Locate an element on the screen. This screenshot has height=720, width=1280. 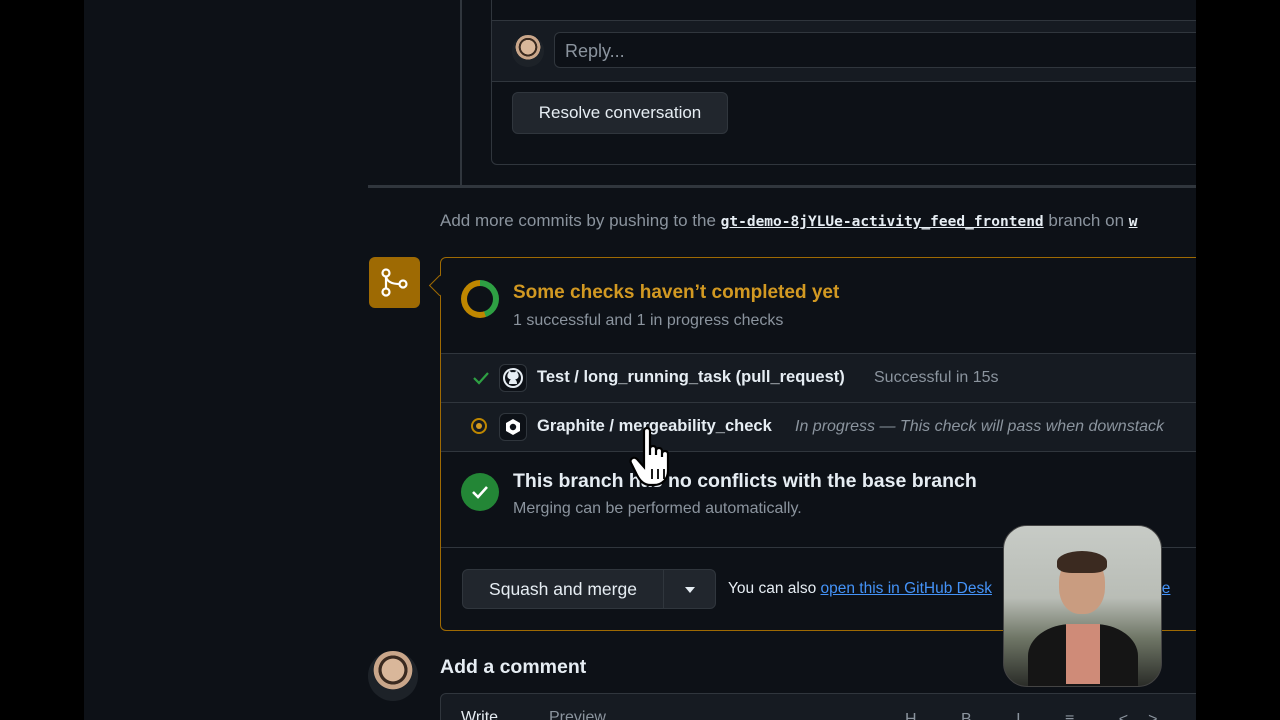
resolve-conversation-button: Resolve conversation is located at coordinates (620, 113).